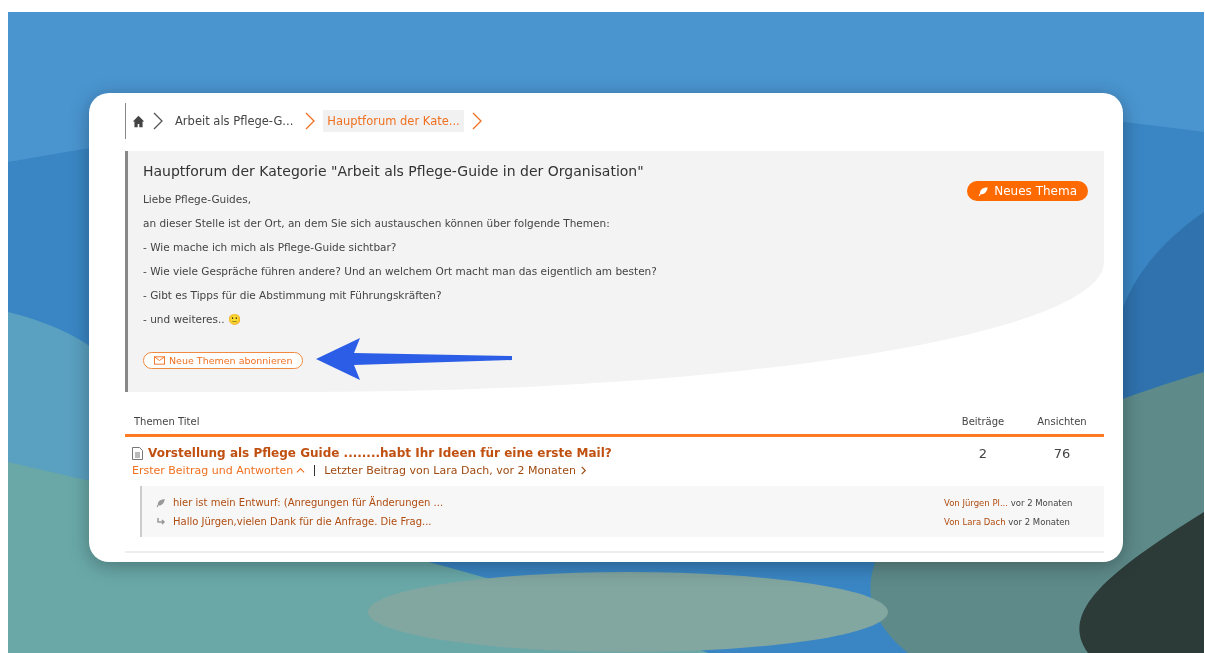 This screenshot has width=1205, height=653. I want to click on description-line: - Wie mache ich mich als Pflege-Guide sichtbar?, so click(270, 247).